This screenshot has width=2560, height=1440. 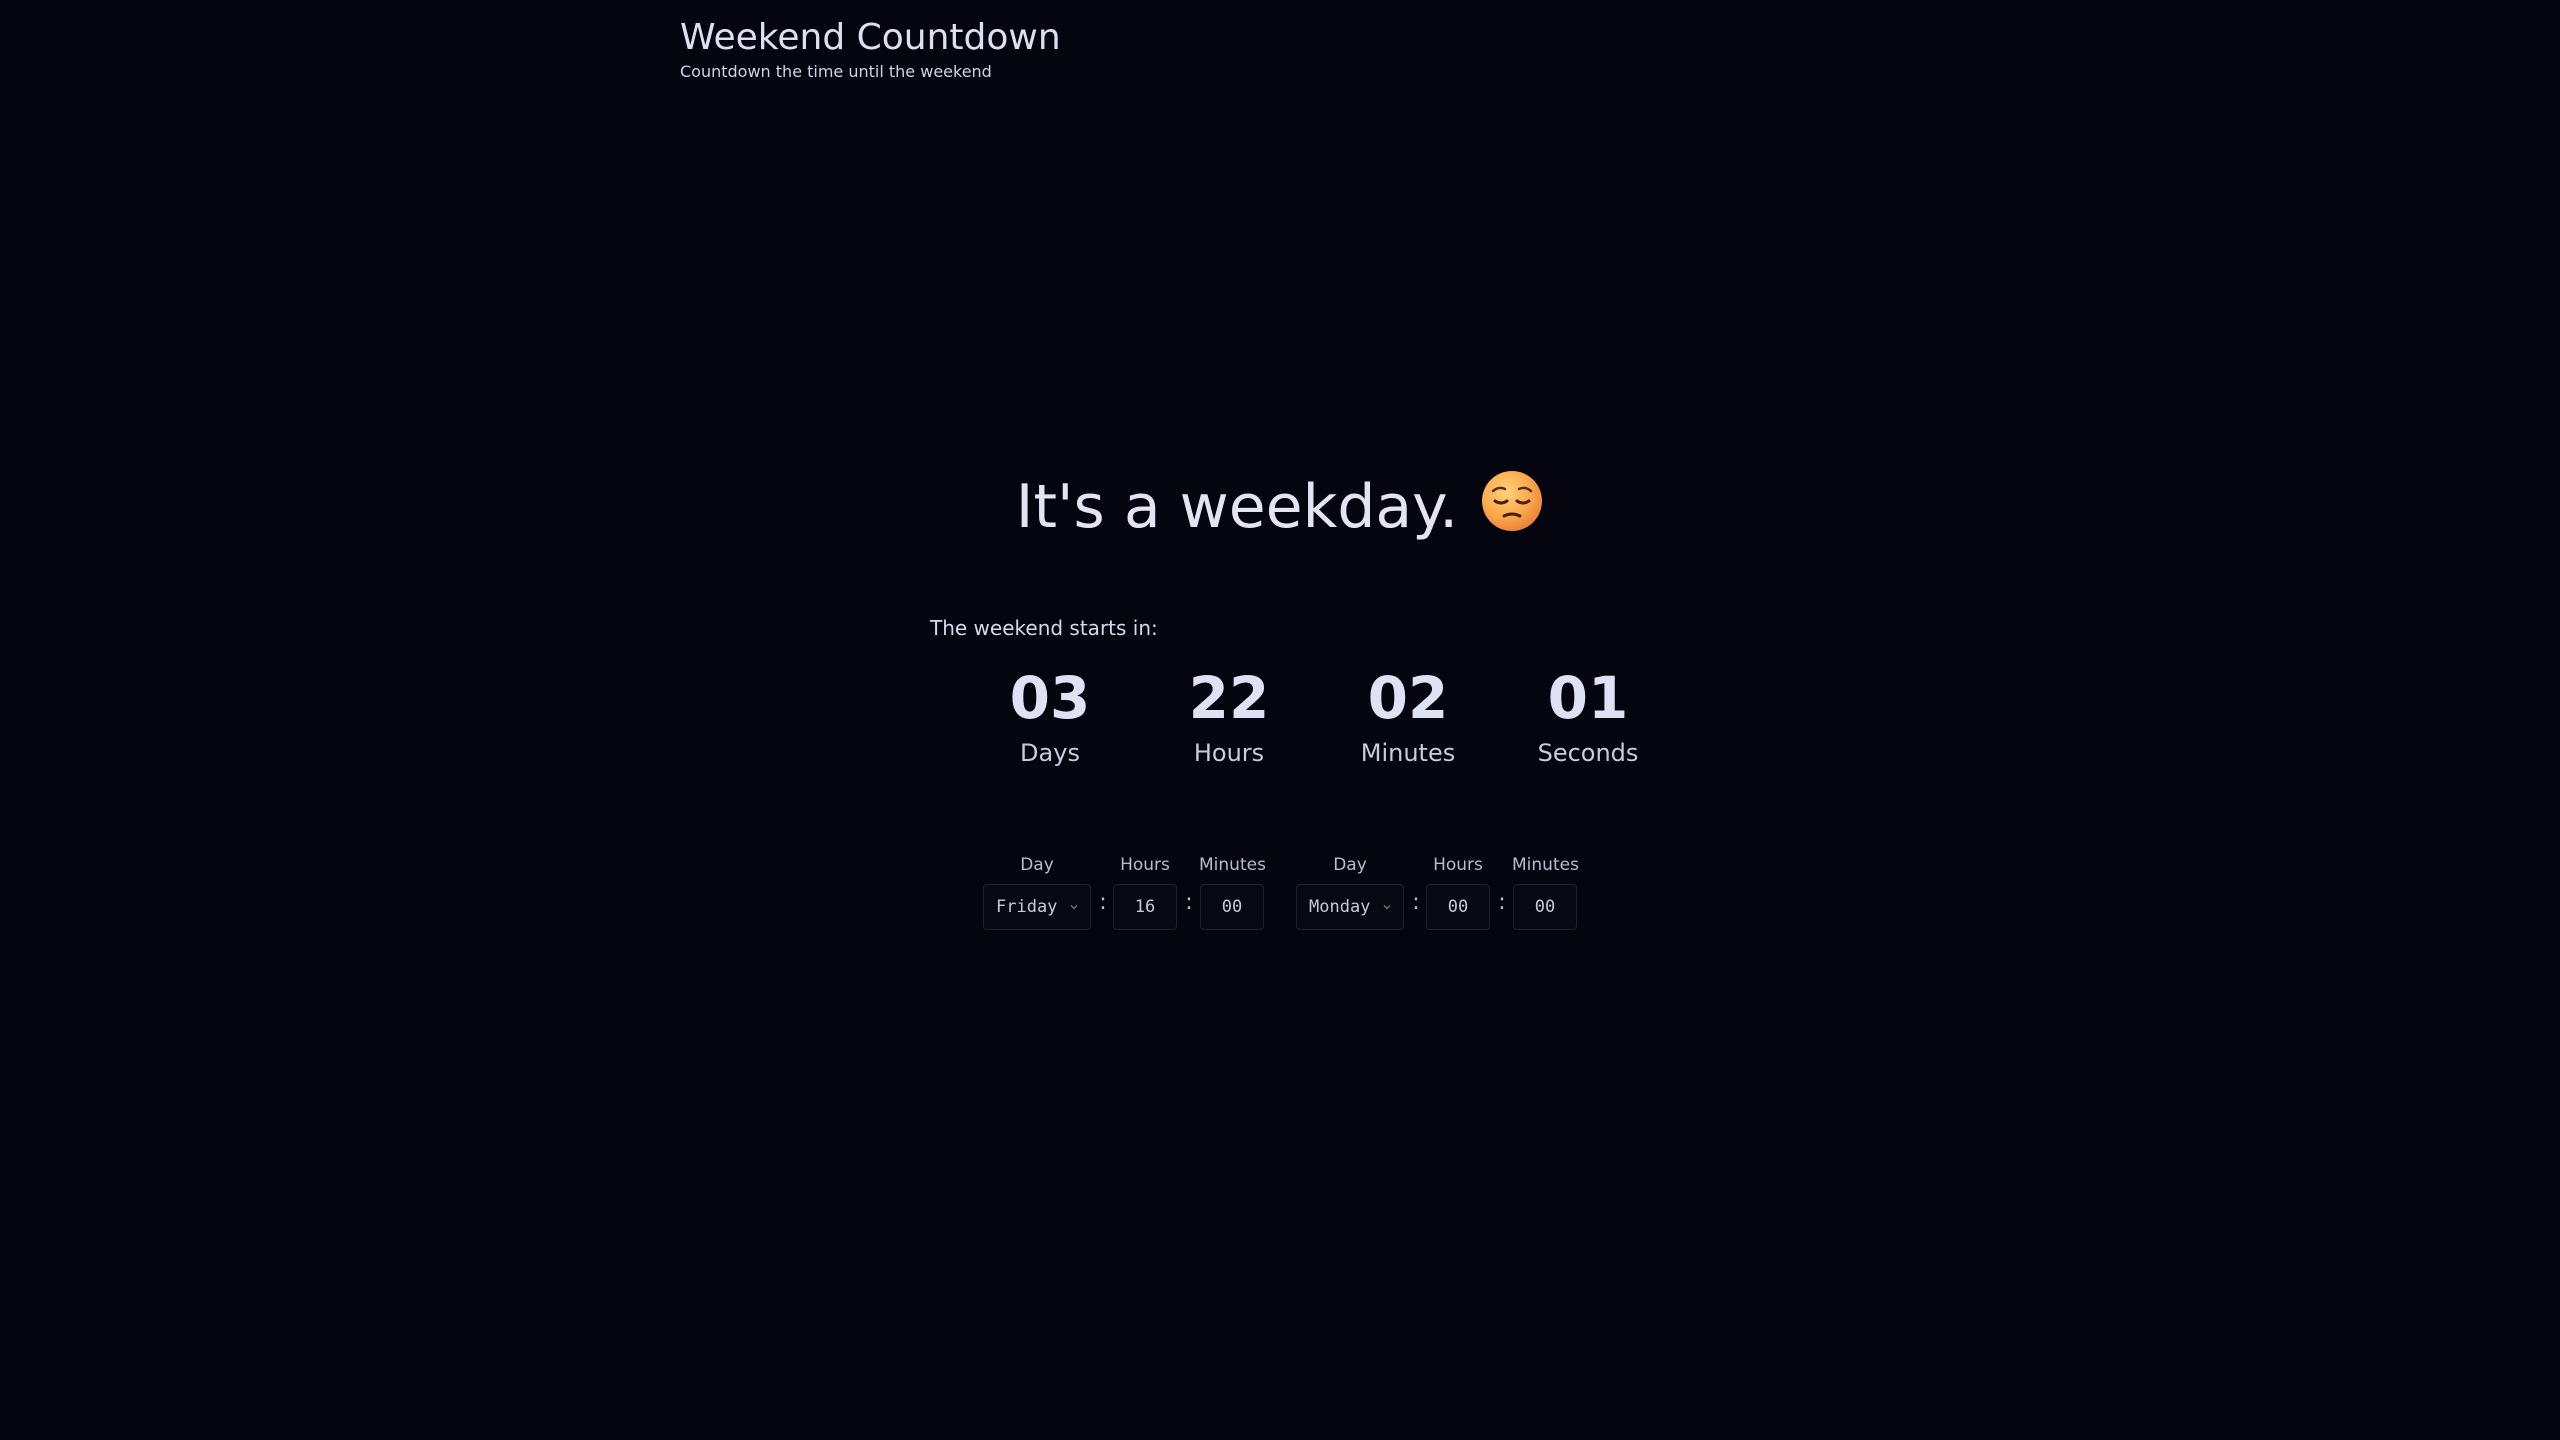 I want to click on start-minutes-label: Minutes, so click(x=1232, y=865).